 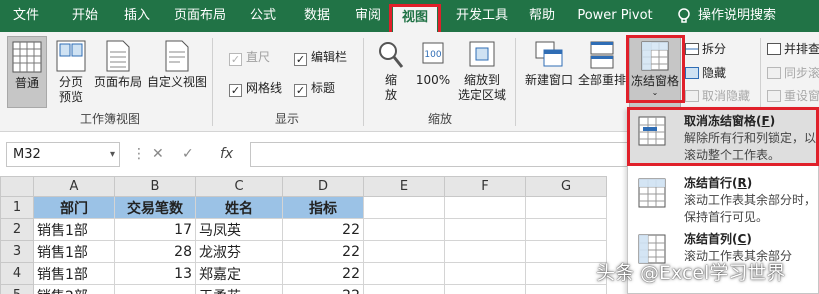 I want to click on gridlines-checkbox: ✓ 网格线, so click(x=255, y=88).